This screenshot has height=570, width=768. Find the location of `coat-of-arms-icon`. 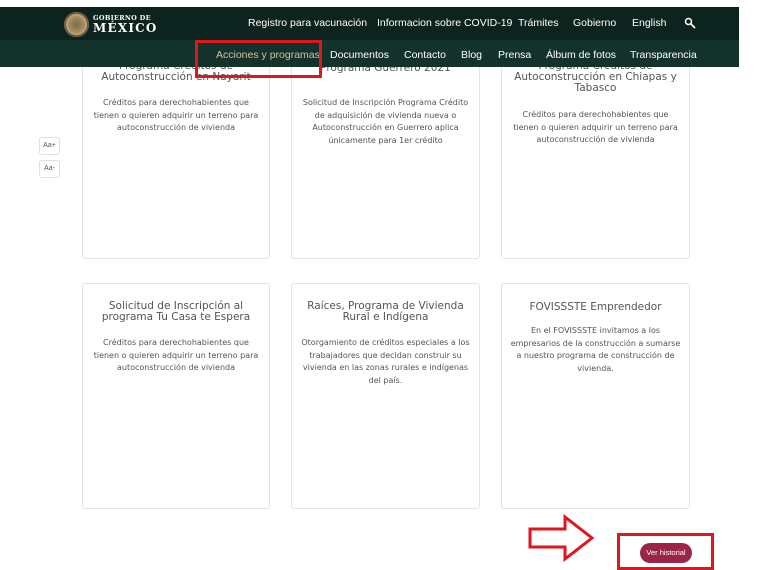

coat-of-arms-icon is located at coordinates (76, 24).